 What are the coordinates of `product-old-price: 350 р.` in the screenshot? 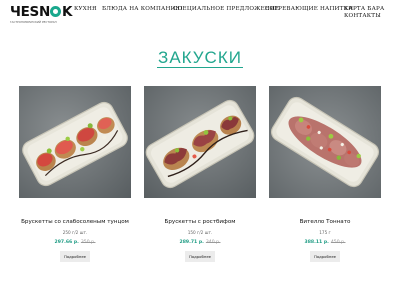 It's located at (88, 242).